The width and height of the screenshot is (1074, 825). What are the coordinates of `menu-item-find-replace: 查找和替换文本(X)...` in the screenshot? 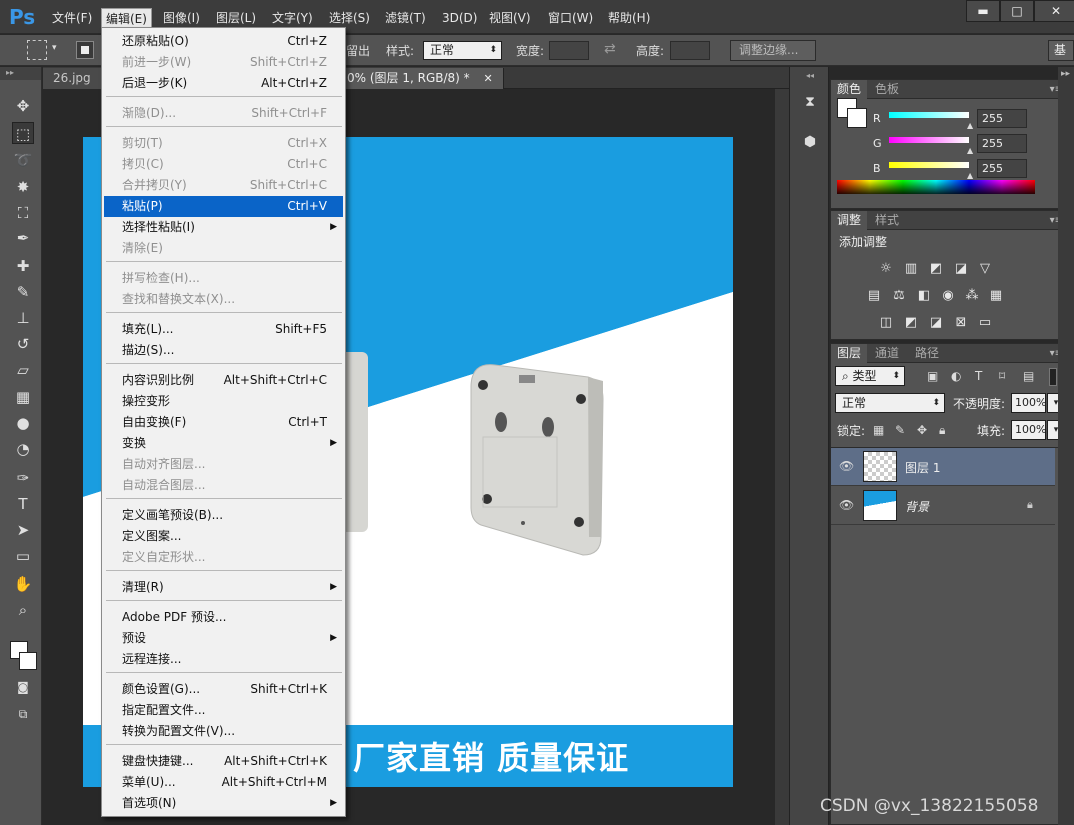 It's located at (223, 299).